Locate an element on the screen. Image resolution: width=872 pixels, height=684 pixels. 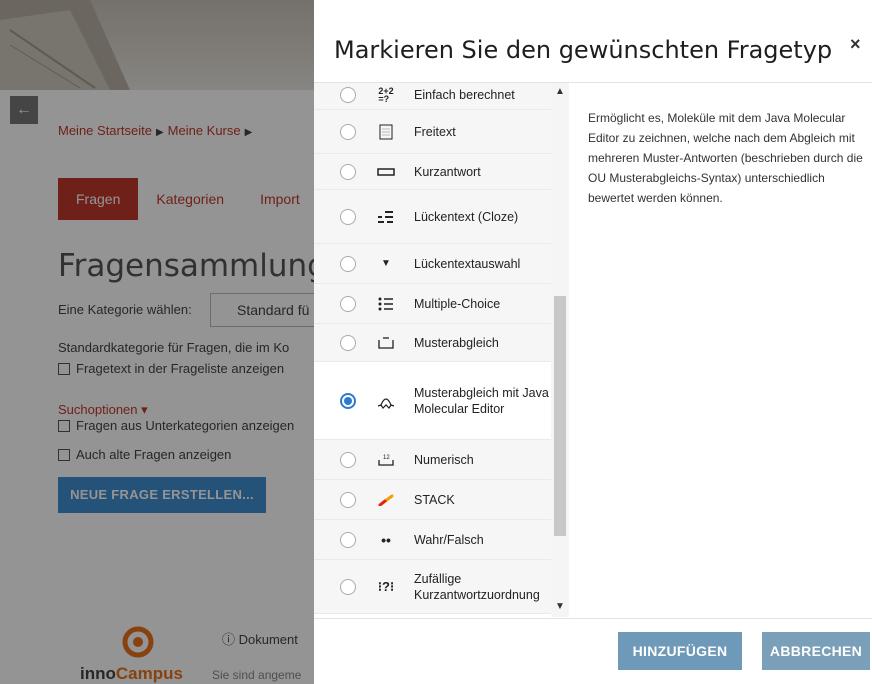
question-type-label: Wahr/Falsch is located at coordinates (449, 539).